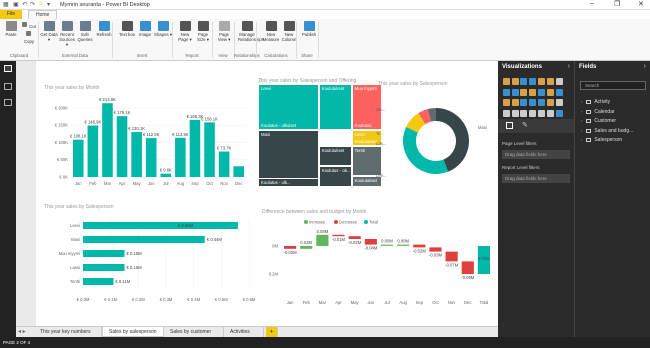  What do you see at coordinates (595, 102) in the screenshot?
I see `field-table-activity: › Activity` at bounding box center [595, 102].